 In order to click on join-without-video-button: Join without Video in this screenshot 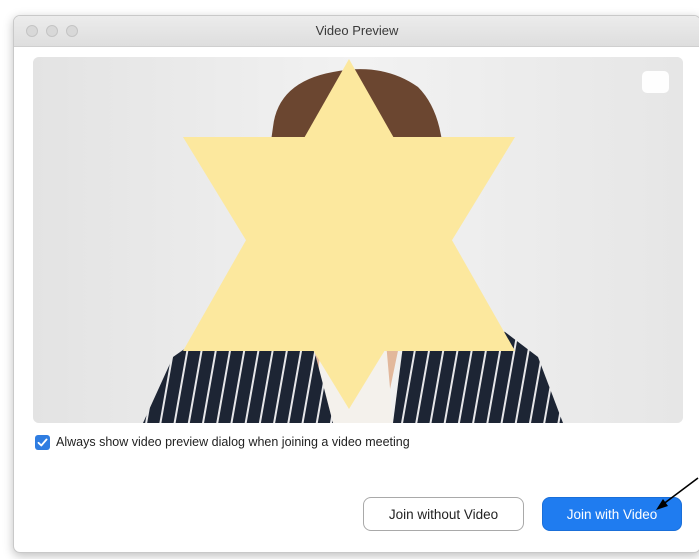, I will do `click(443, 514)`.